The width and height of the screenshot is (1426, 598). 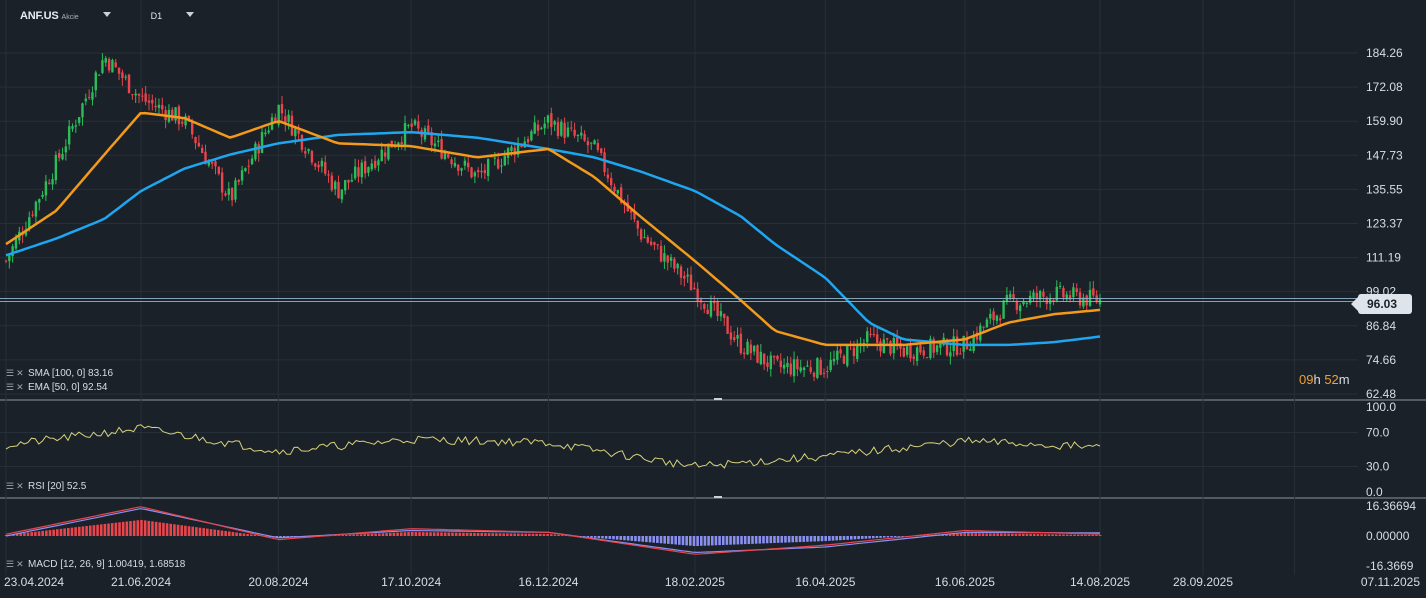 I want to click on ema-settings-icon: ☰ ✕, so click(x=17, y=387).